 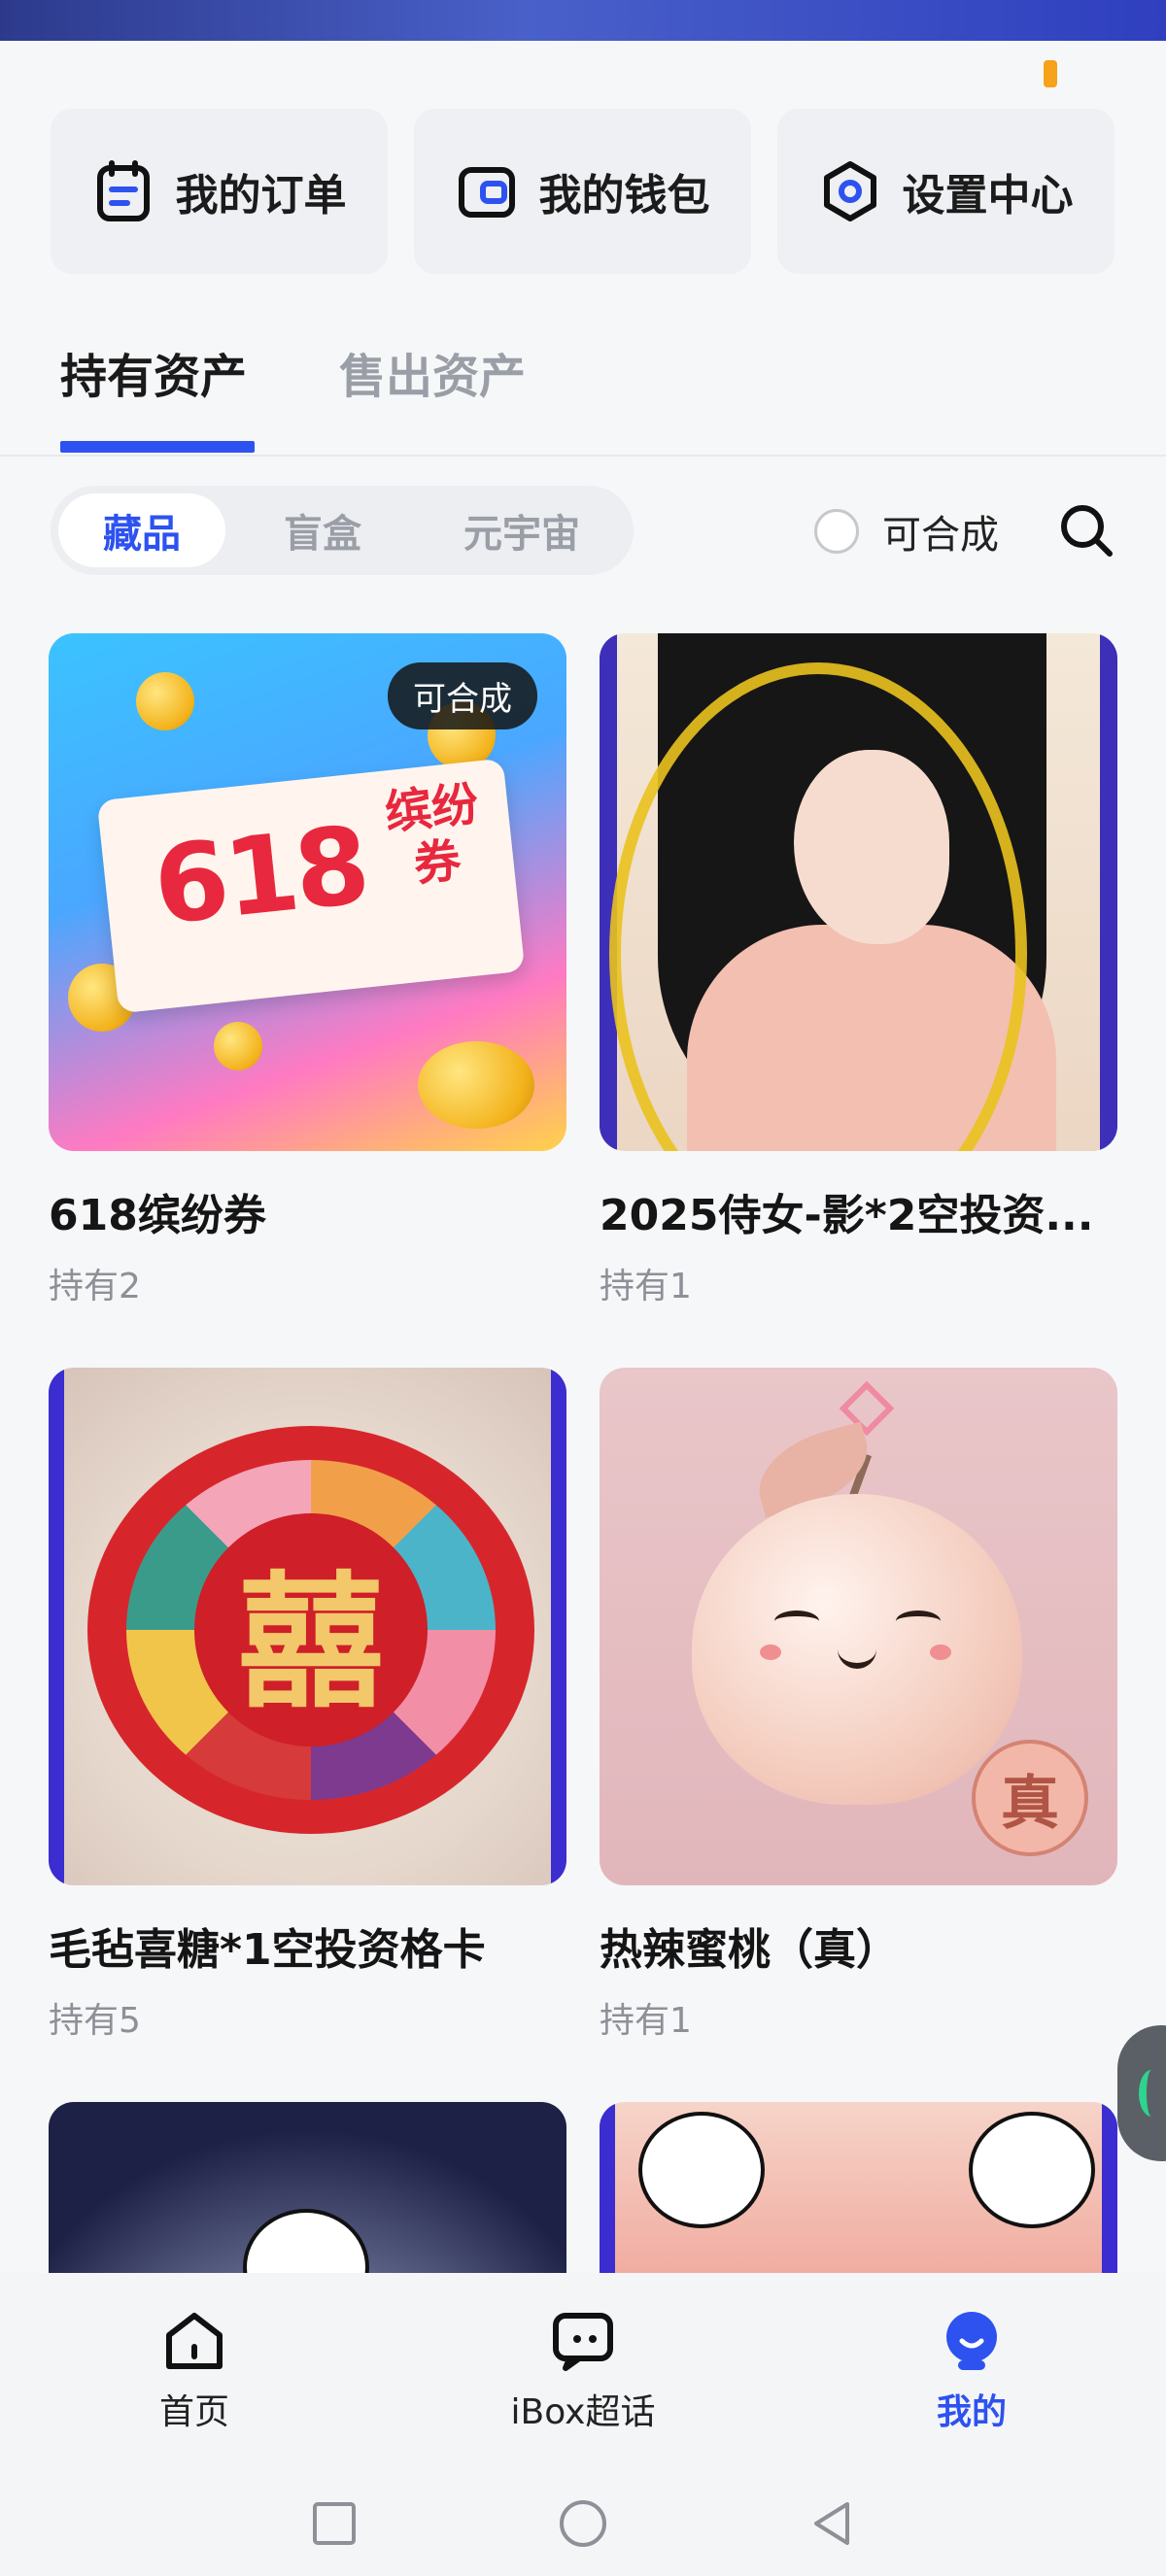 I want to click on bottom-navigation: 首页 iBox超话 我的, so click(x=583, y=2424).